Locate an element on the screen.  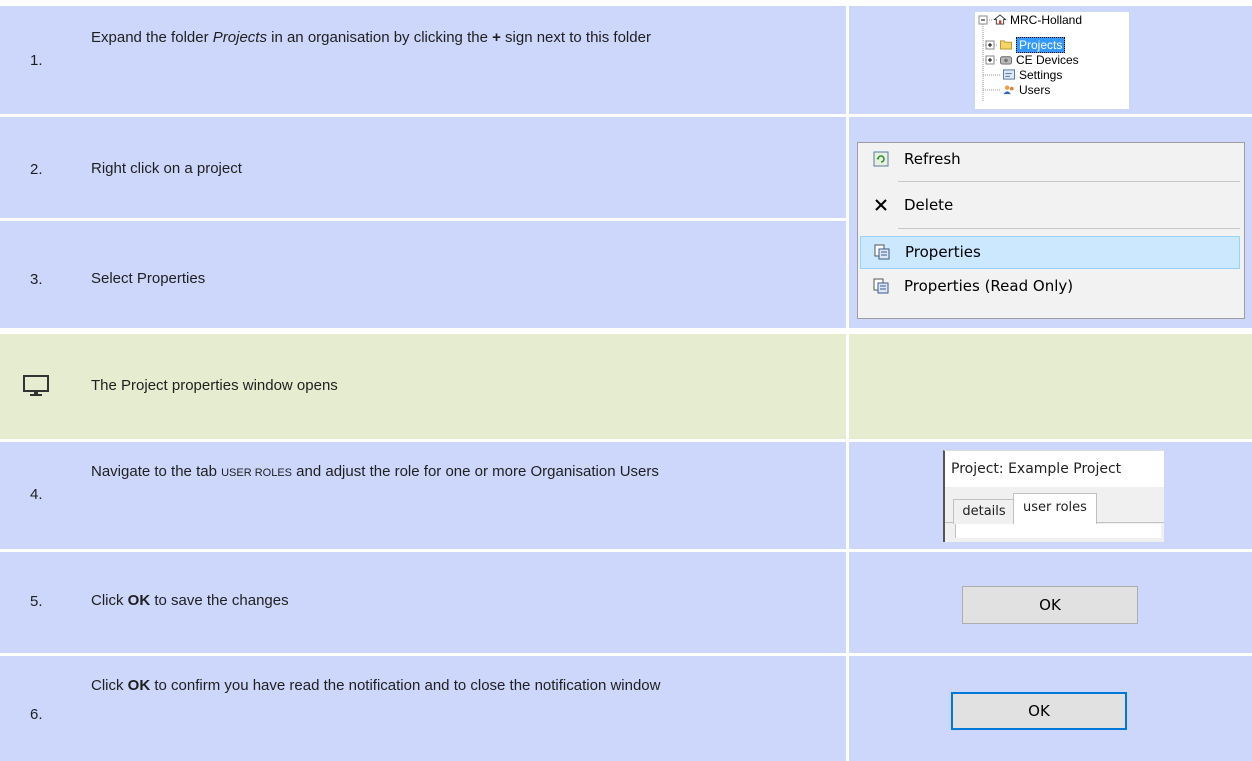
menu-item-properties: Properties is located at coordinates (1050, 252).